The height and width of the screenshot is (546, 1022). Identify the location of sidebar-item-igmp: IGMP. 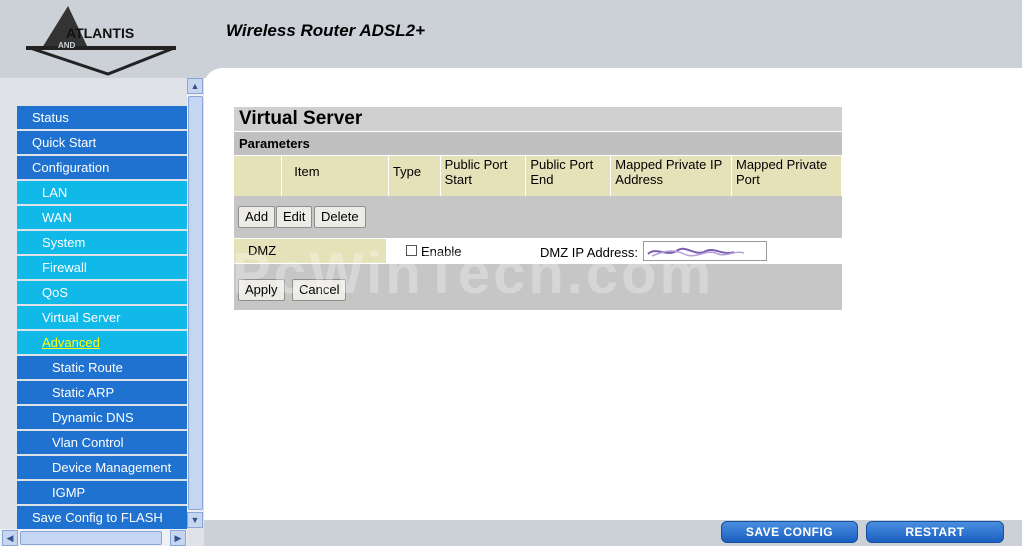
(102, 492).